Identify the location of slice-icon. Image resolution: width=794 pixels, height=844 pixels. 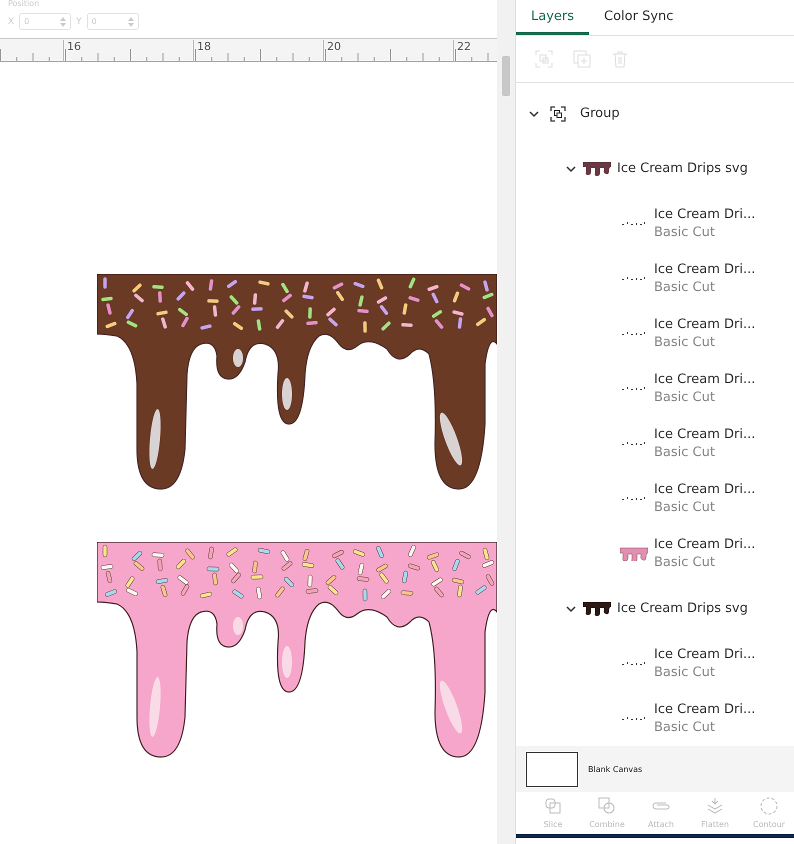
(553, 806).